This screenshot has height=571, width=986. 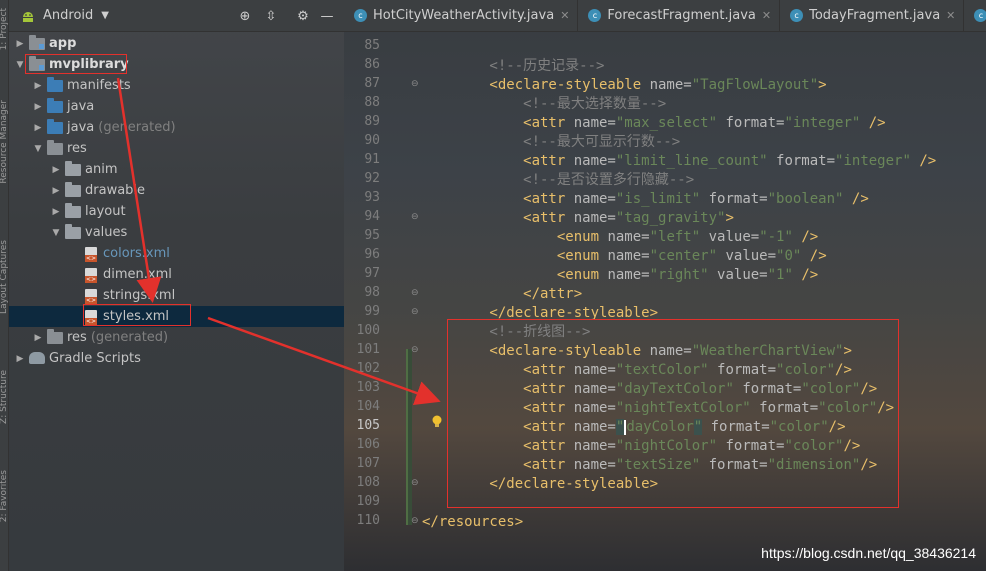 What do you see at coordinates (513, 66) in the screenshot?
I see `code-line: <!--历史记录-->` at bounding box center [513, 66].